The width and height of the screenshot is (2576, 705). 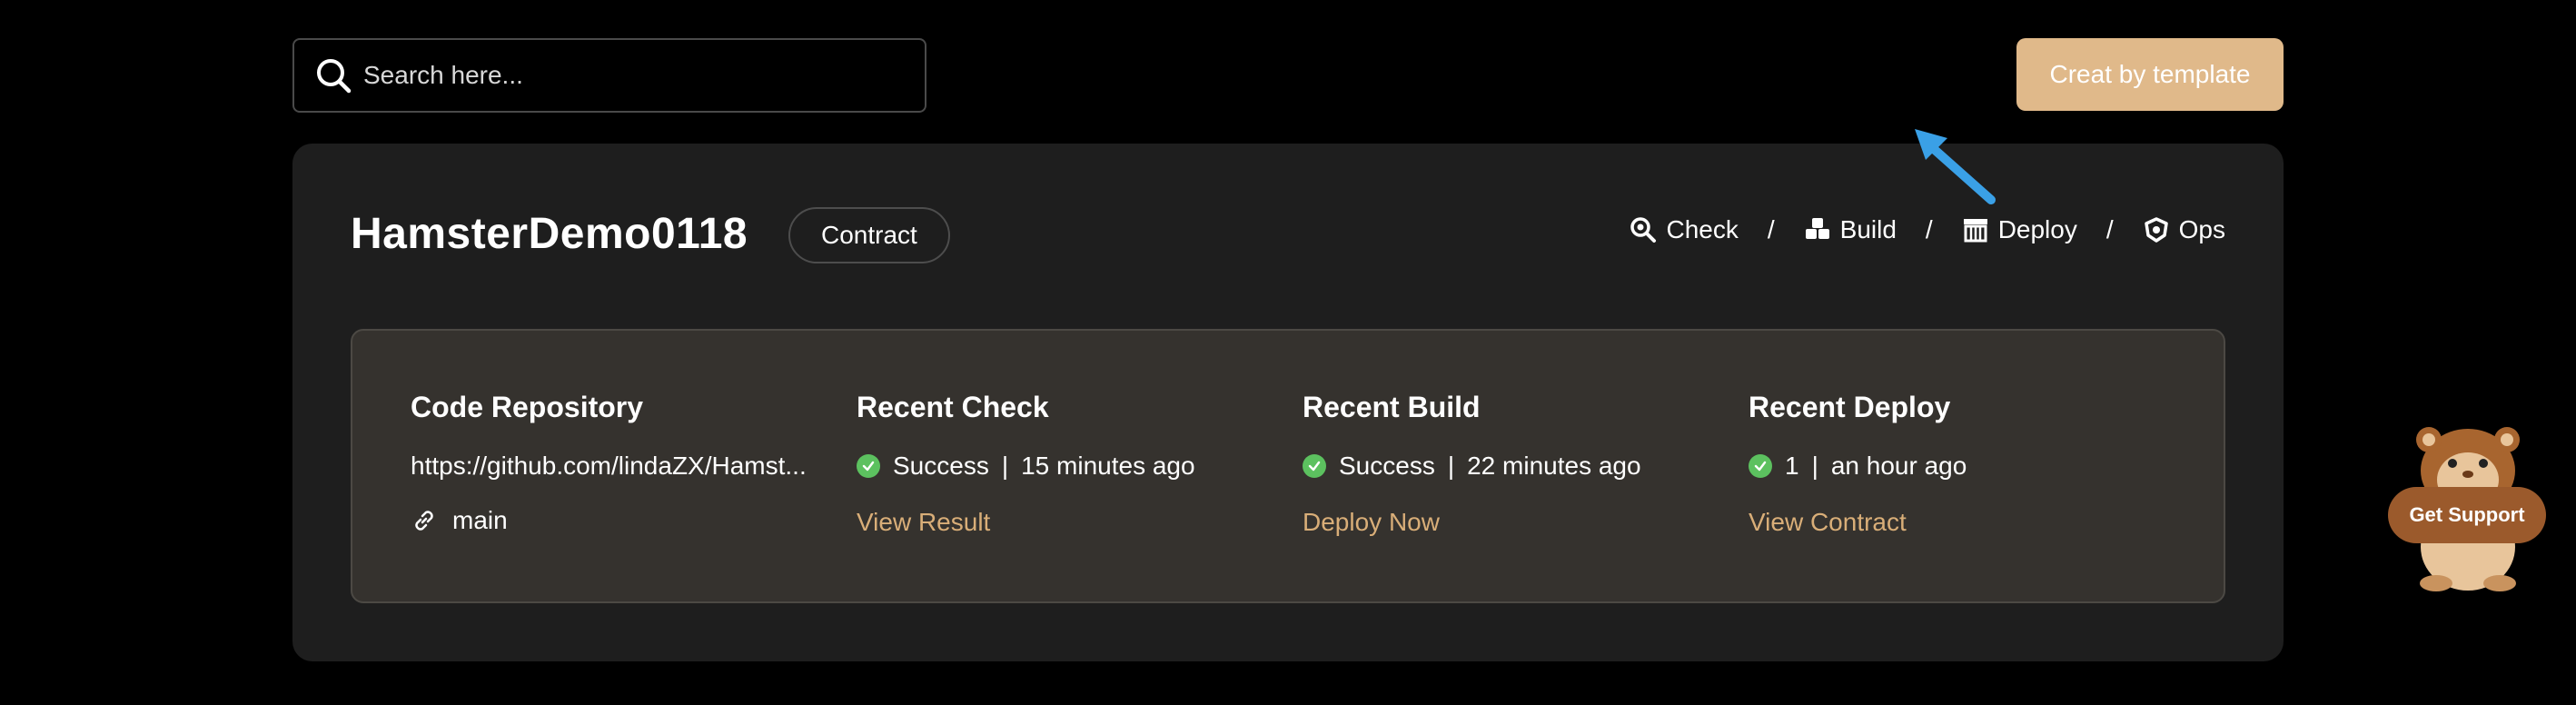 I want to click on recent-check-status-line: Success | 15 minutes ago, so click(x=1070, y=467).